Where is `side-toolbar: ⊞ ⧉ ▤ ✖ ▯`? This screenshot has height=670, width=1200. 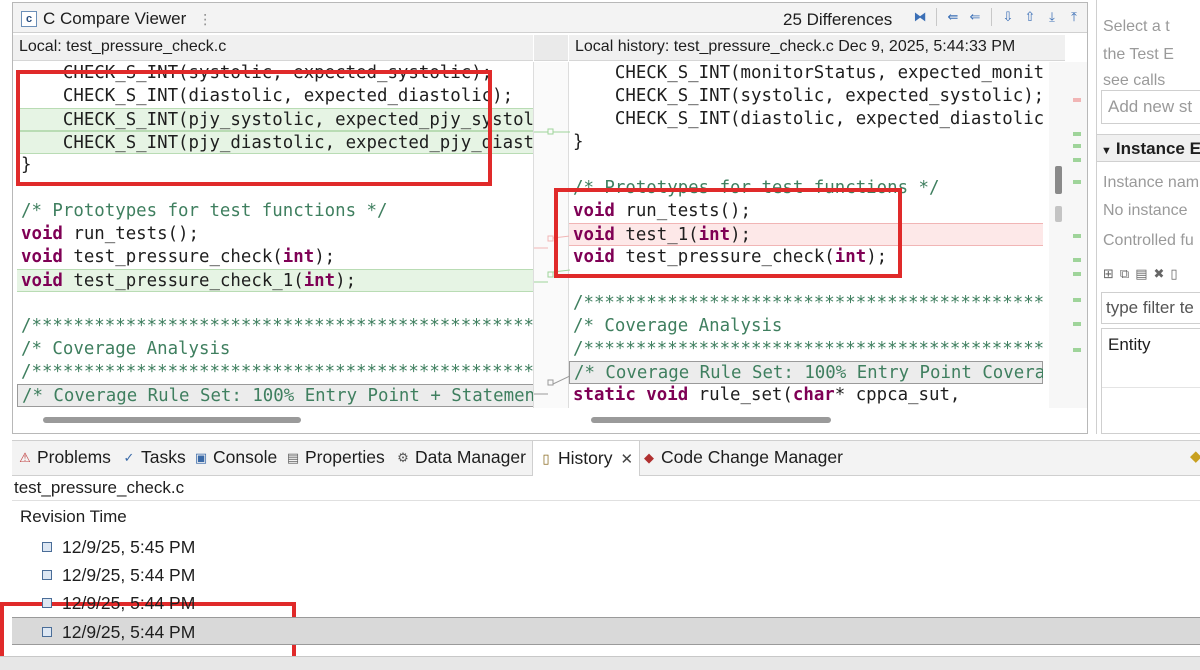 side-toolbar: ⊞ ⧉ ▤ ✖ ▯ is located at coordinates (1140, 274).